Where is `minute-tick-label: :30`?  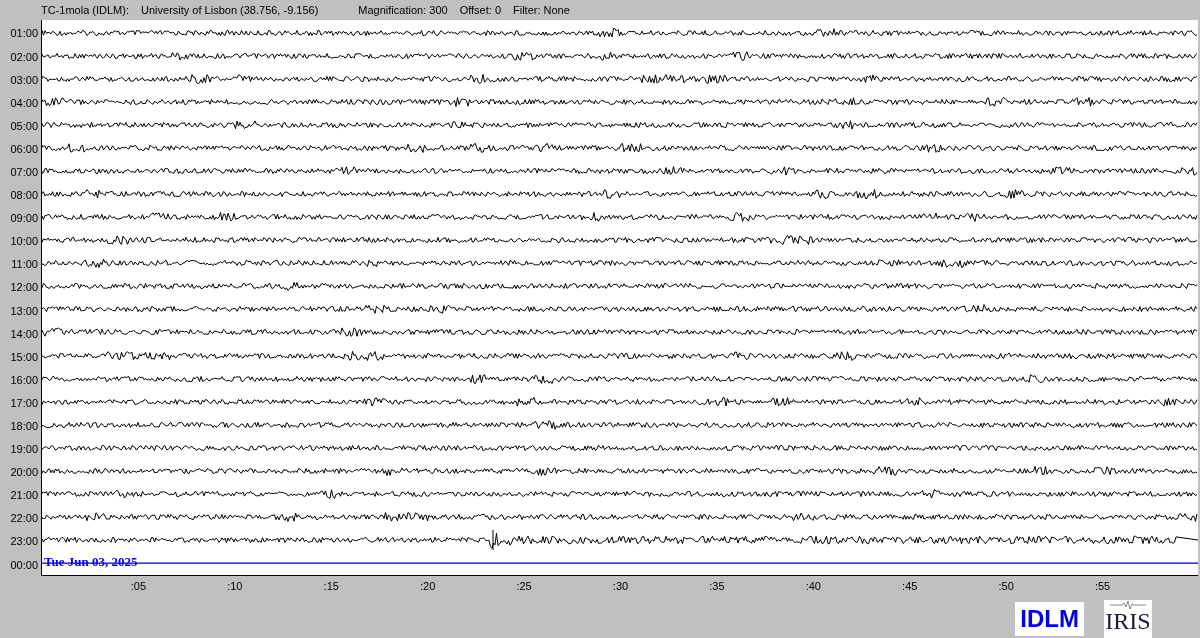
minute-tick-label: :30 is located at coordinates (620, 586).